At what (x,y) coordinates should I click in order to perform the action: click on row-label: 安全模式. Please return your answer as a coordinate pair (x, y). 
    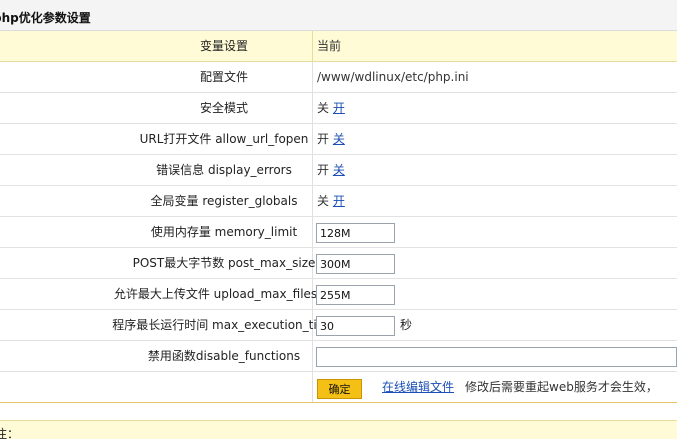
    Looking at the image, I should click on (224, 108).